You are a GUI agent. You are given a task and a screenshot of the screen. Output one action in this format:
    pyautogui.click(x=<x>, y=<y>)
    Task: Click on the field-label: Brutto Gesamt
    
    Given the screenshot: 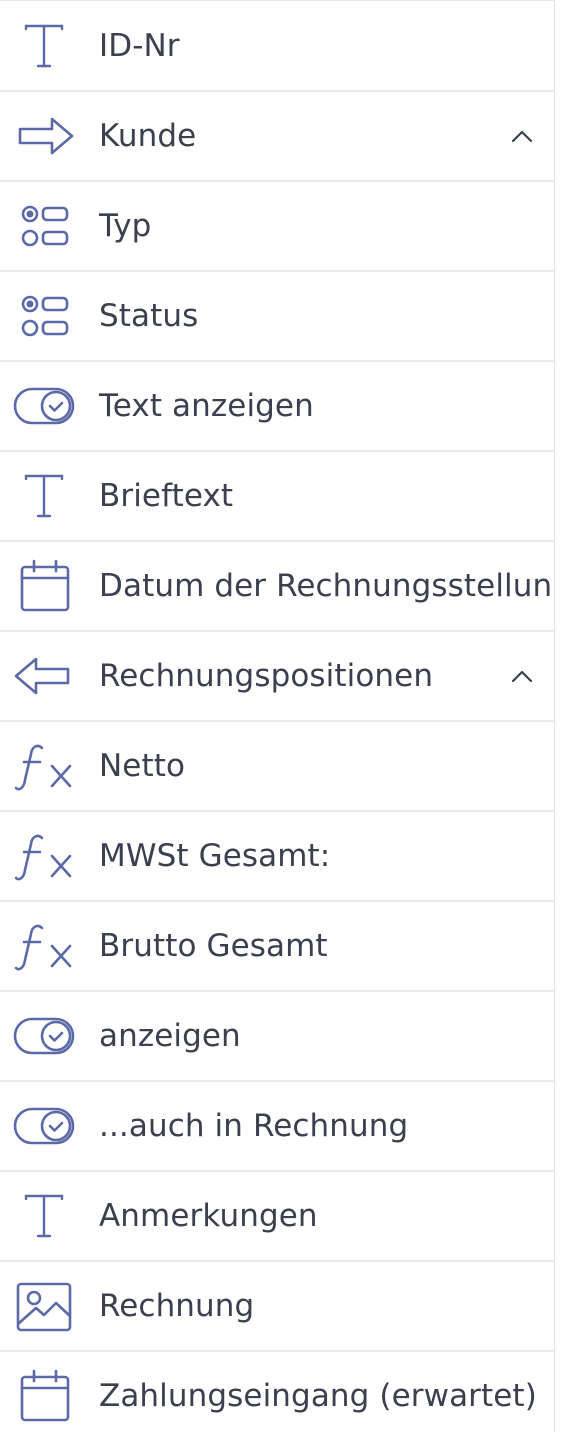 What is the action you would take?
    pyautogui.click(x=213, y=946)
    